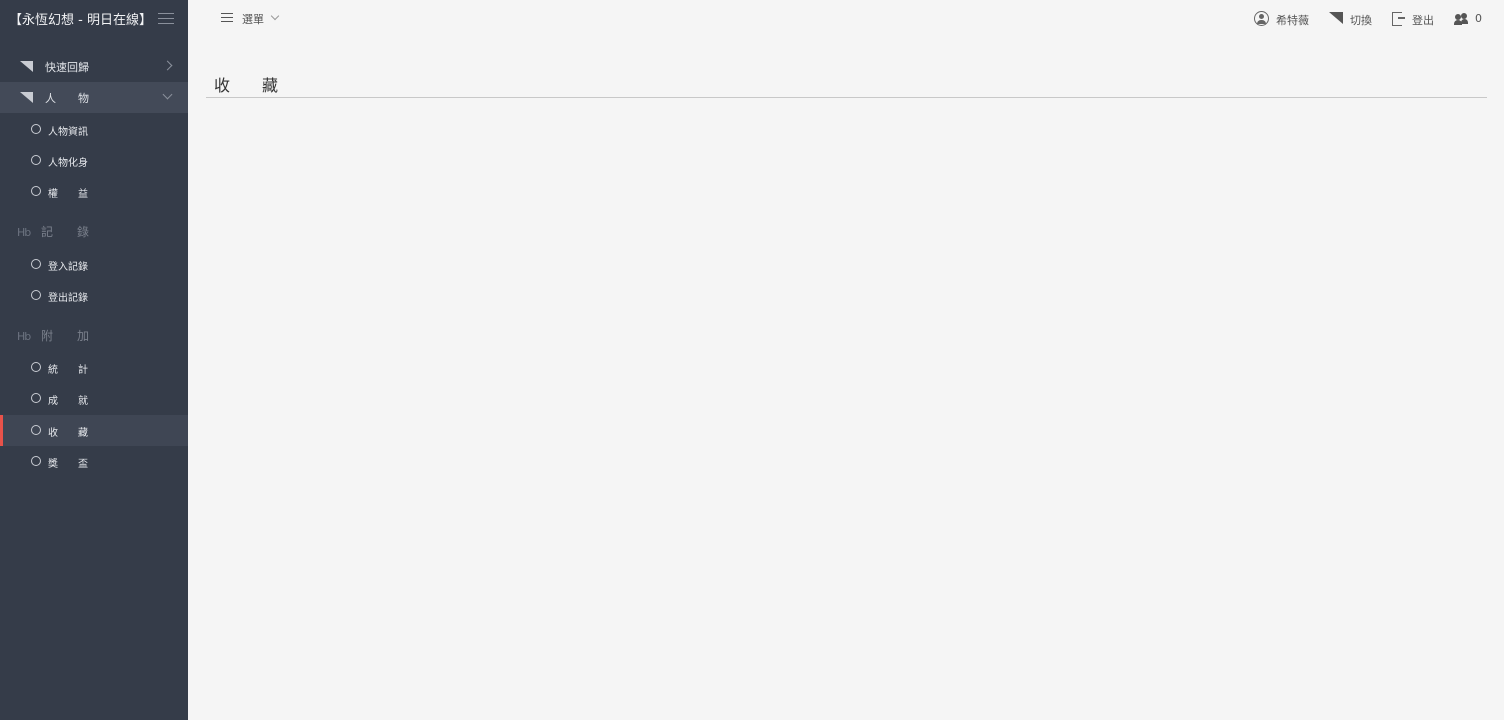  Describe the element at coordinates (1469, 19) in the screenshot. I see `online-users-button: 0` at that location.